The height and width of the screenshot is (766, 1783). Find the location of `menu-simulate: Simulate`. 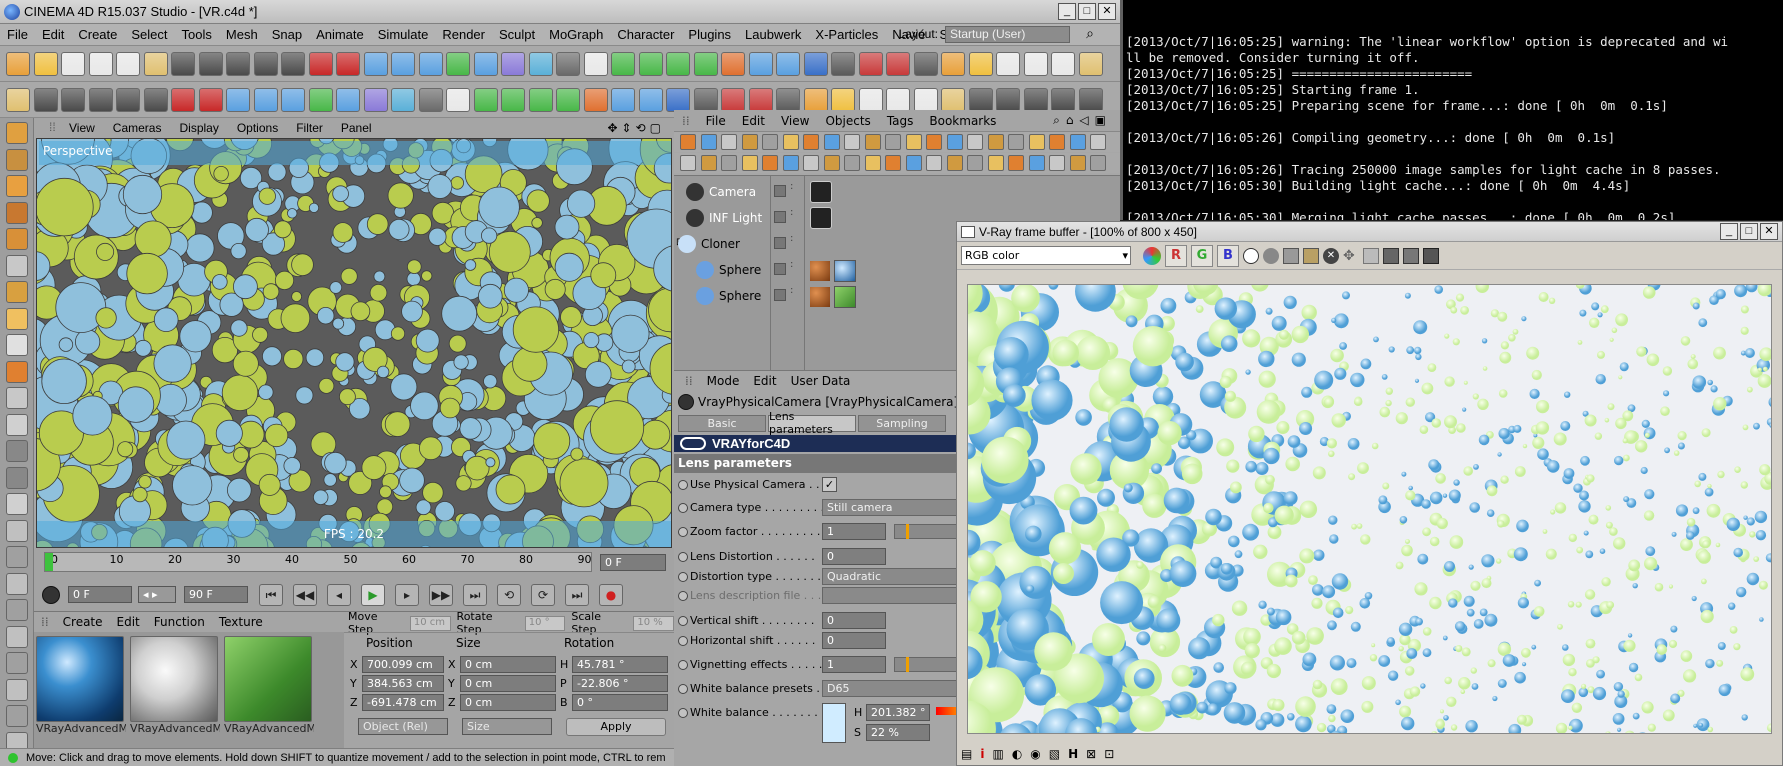

menu-simulate: Simulate is located at coordinates (403, 34).